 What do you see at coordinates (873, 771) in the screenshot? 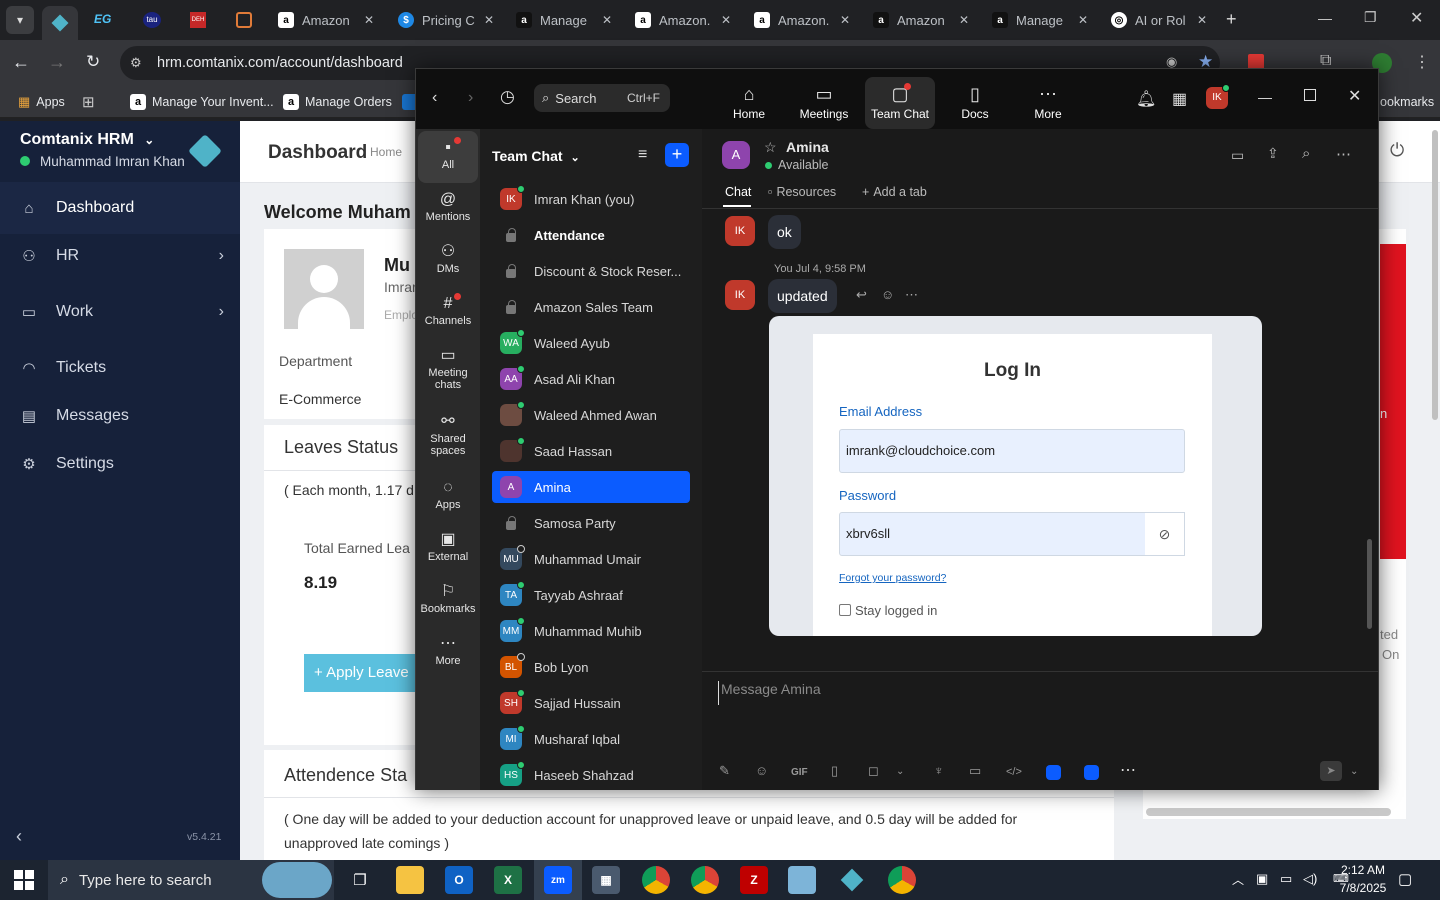
I see `screenshot-icon: ◻` at bounding box center [873, 771].